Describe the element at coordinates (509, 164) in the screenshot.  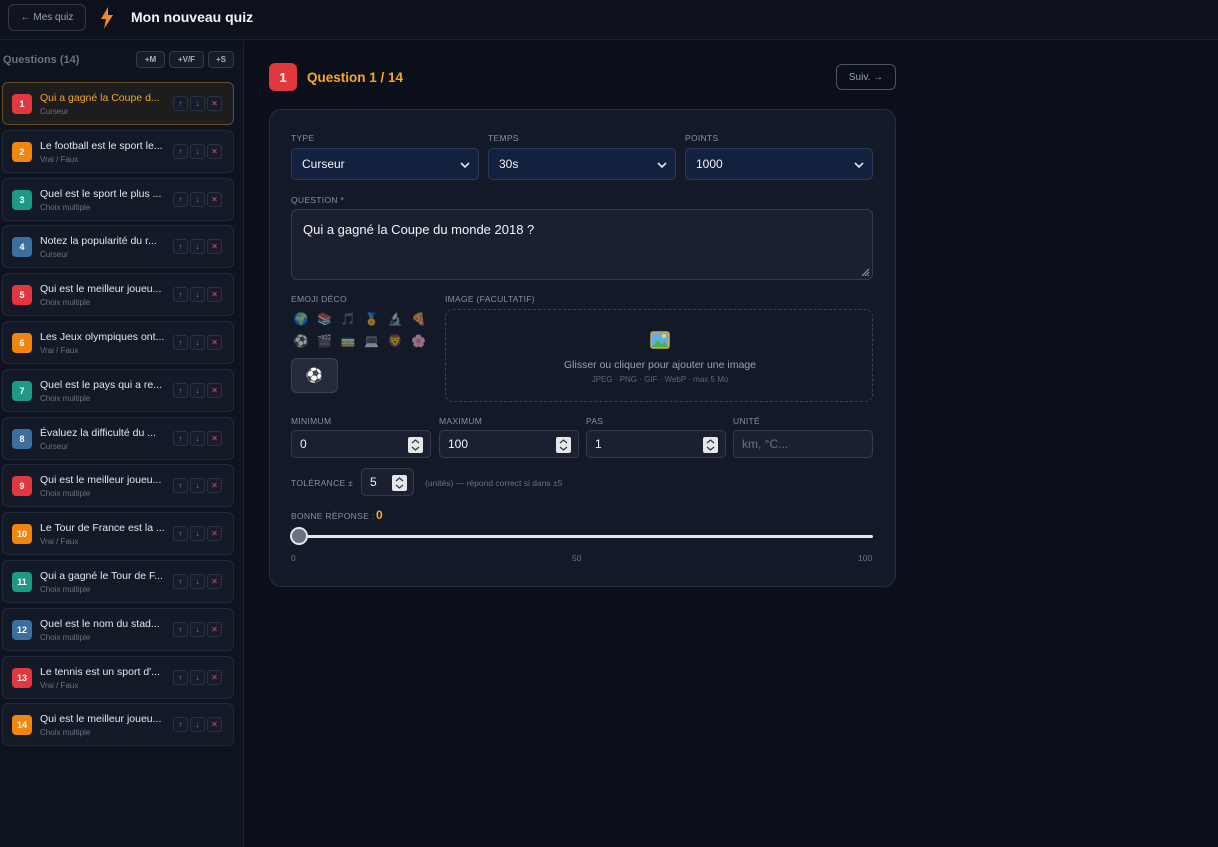
I see `time-select-value: 30s` at that location.